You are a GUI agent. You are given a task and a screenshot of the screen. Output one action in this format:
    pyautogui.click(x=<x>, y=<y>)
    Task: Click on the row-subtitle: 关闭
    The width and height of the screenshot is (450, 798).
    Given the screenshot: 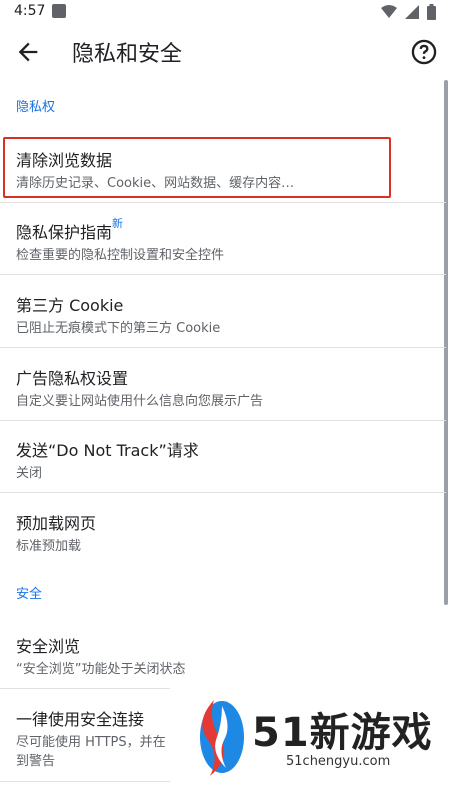 What is the action you would take?
    pyautogui.click(x=29, y=473)
    